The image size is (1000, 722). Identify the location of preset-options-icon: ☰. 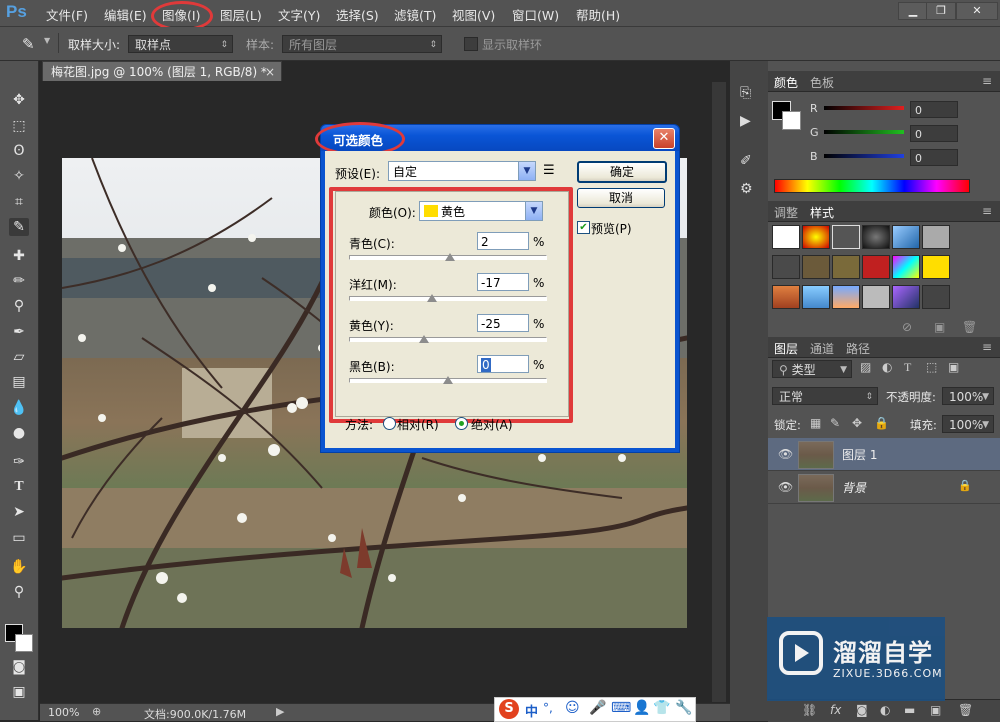
(549, 170).